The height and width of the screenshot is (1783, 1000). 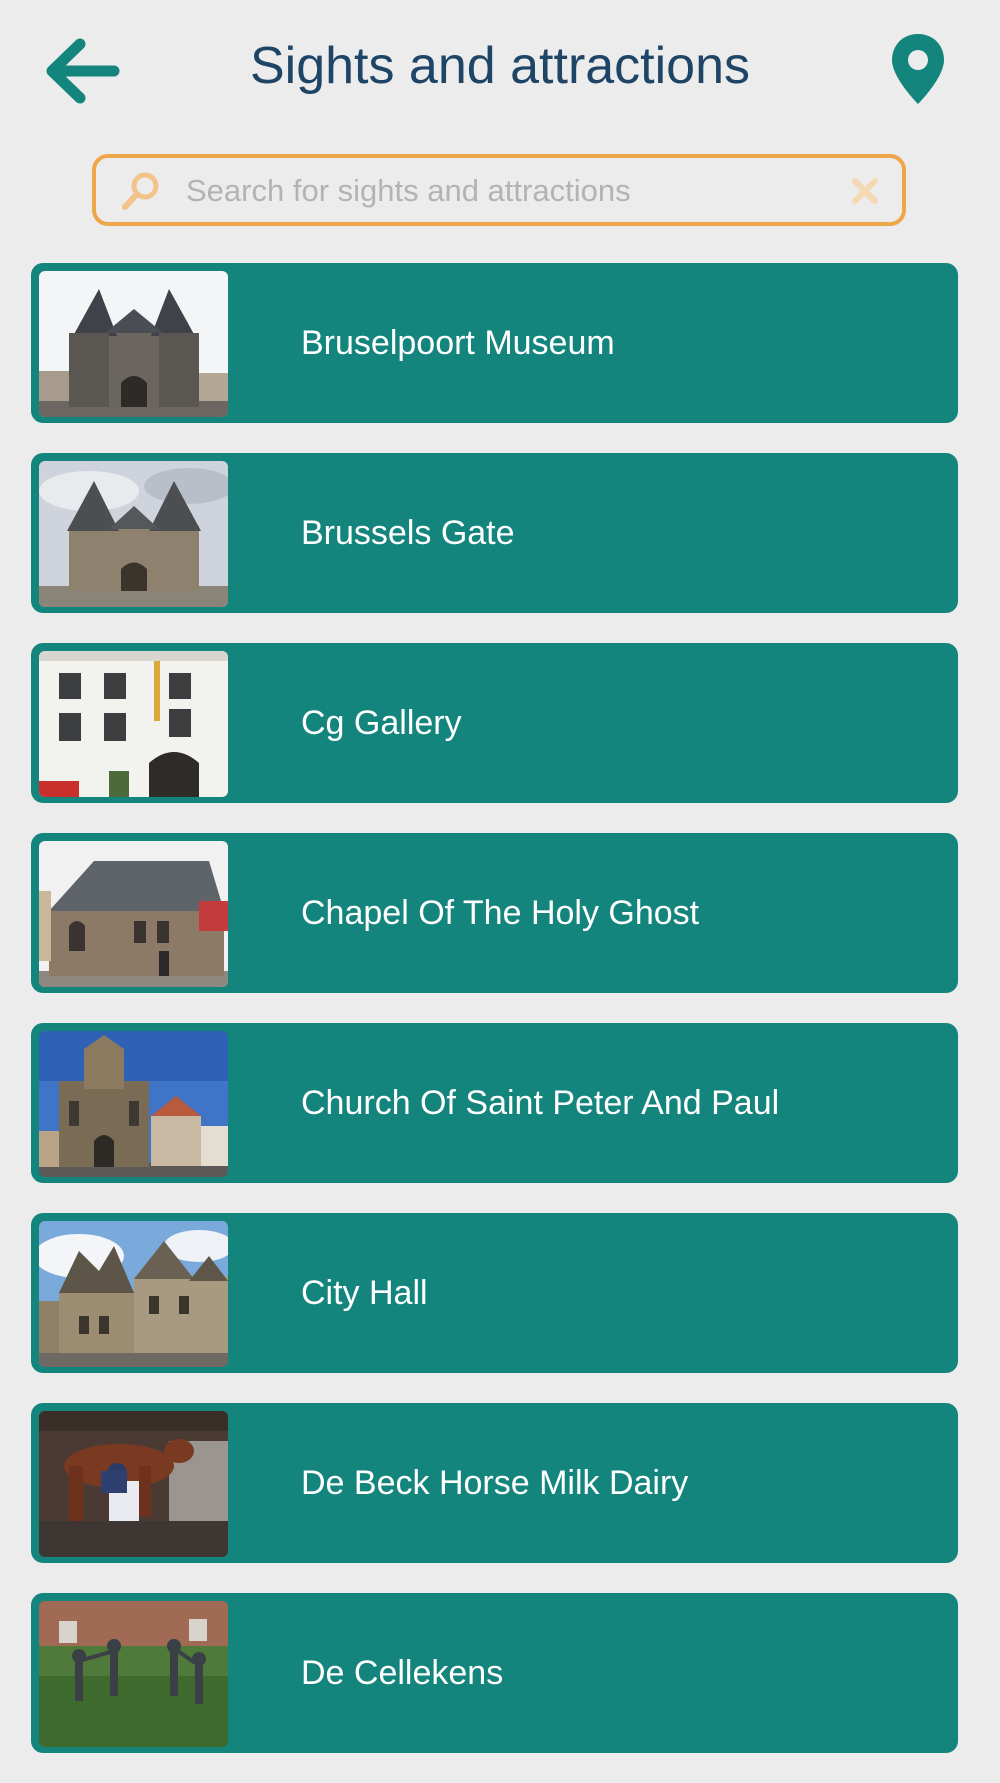 I want to click on page-title: Sights and attractions, so click(x=500, y=66).